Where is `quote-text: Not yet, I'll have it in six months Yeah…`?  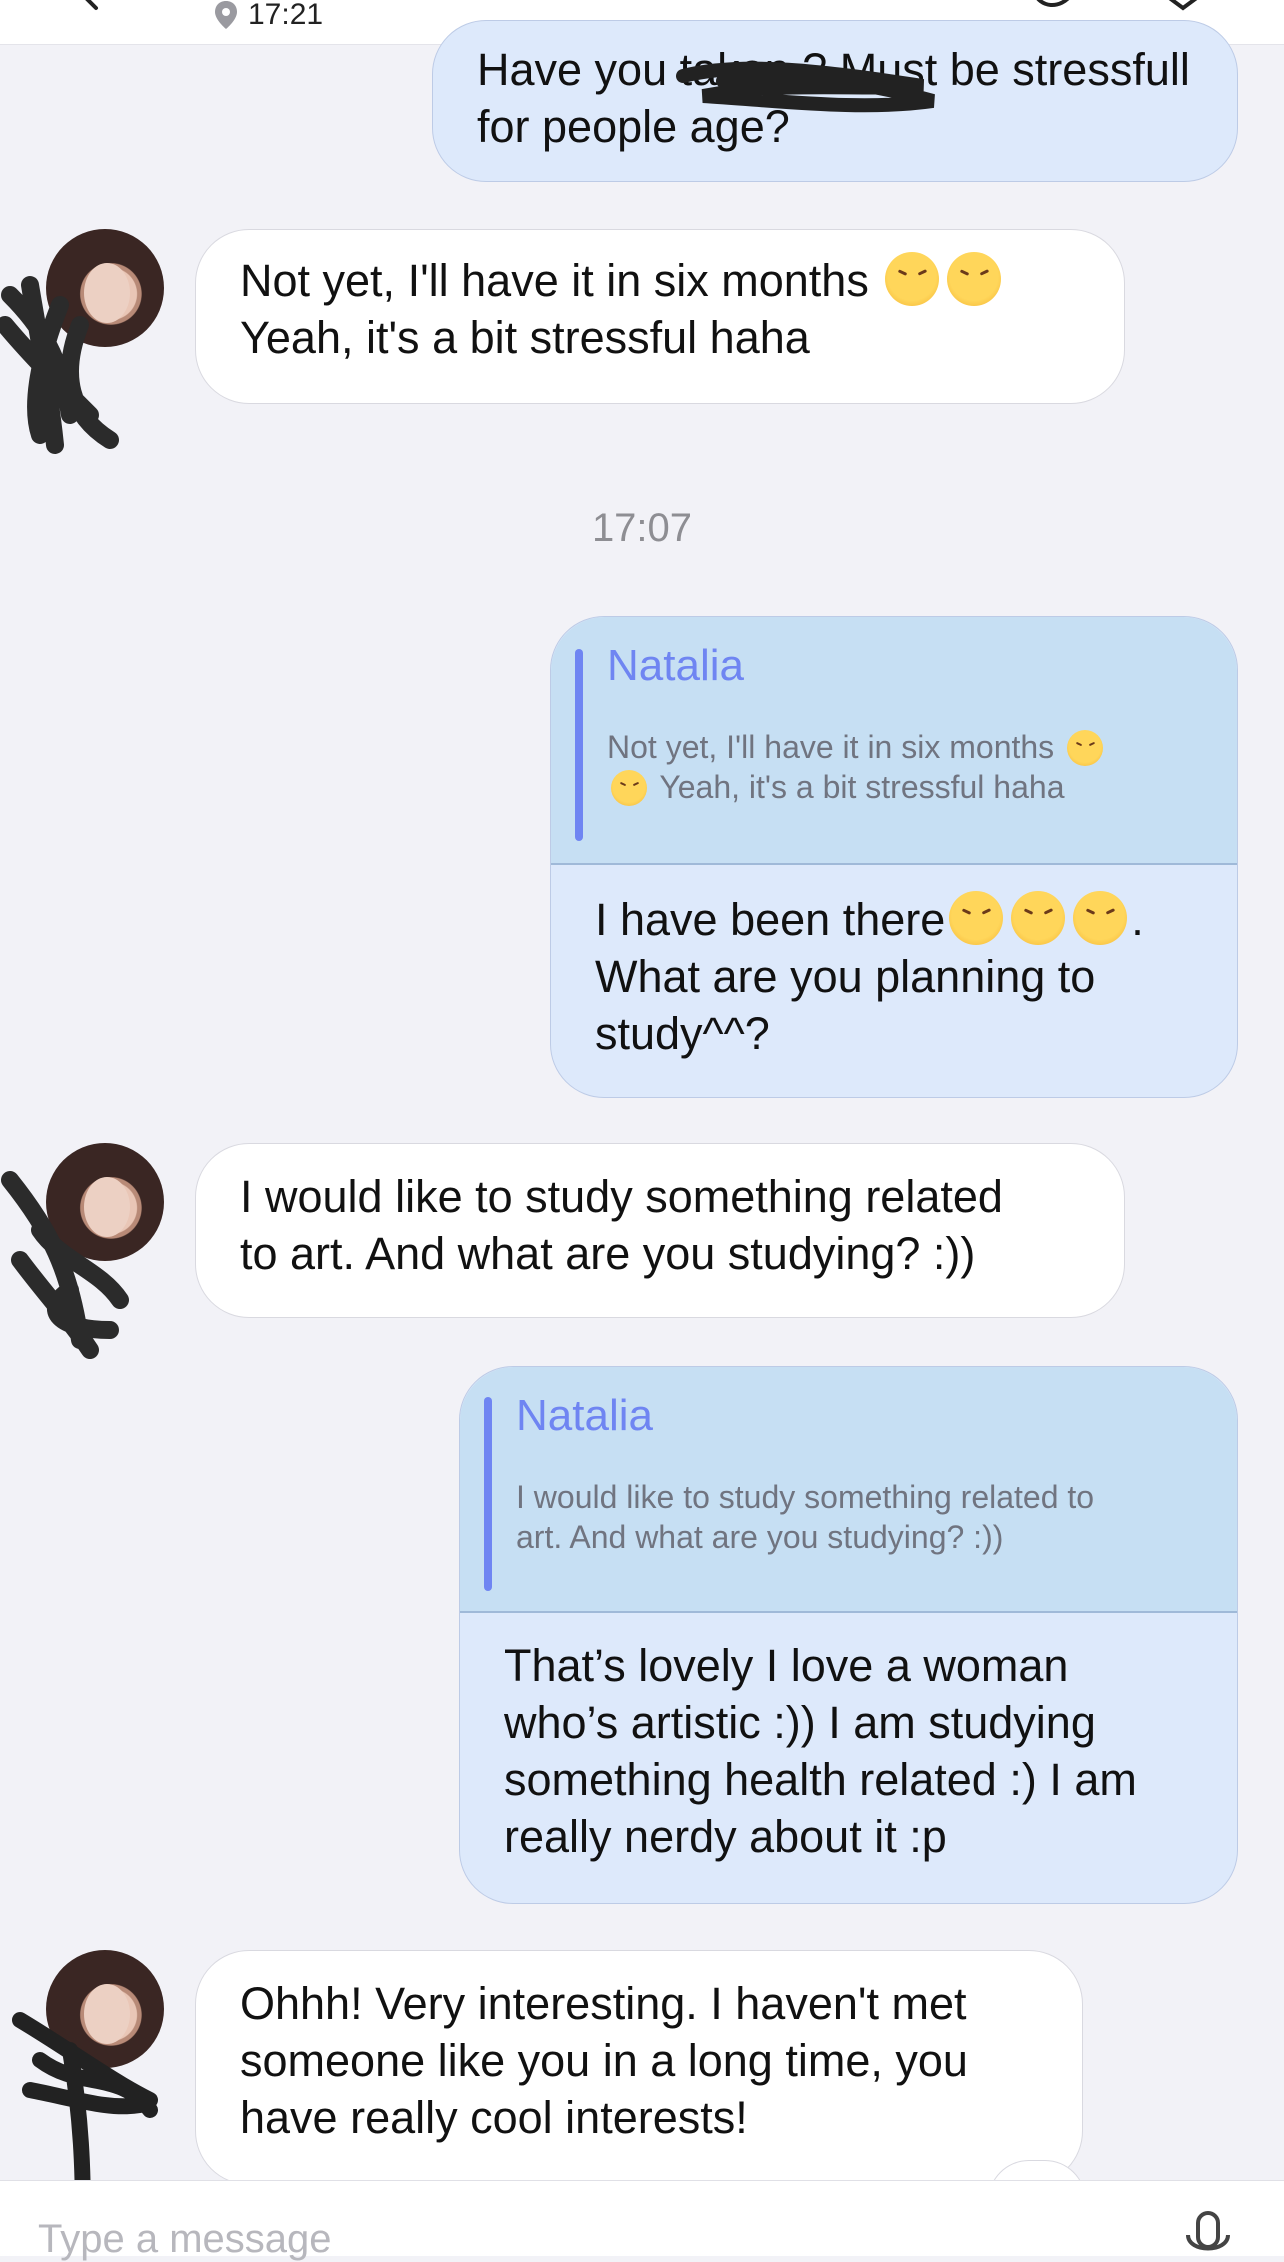
quote-text: Not yet, I'll have it in six months Yeah… is located at coordinates (887, 767).